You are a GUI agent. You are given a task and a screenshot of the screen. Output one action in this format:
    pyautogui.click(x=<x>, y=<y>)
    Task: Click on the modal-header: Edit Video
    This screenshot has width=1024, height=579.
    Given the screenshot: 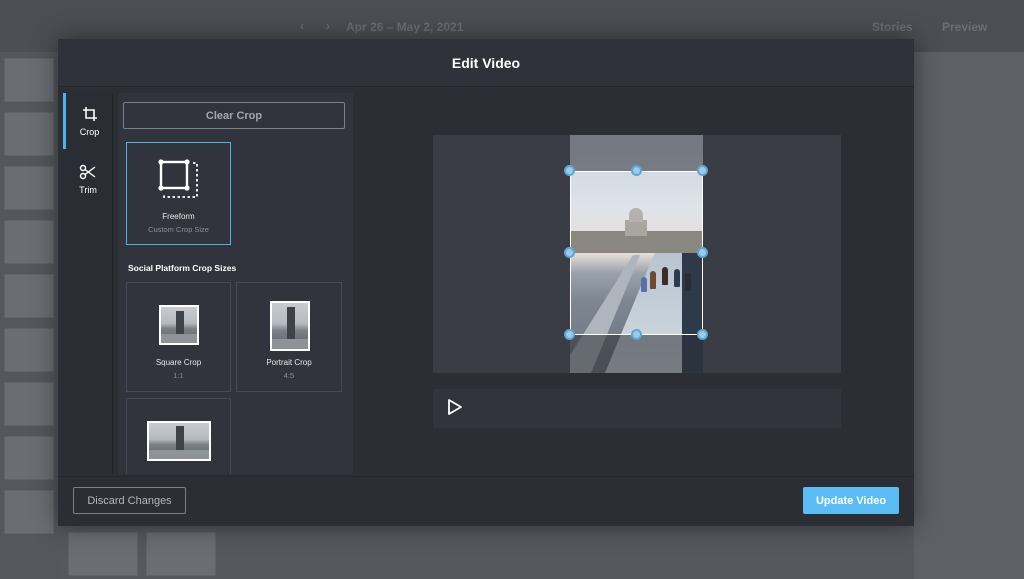 What is the action you would take?
    pyautogui.click(x=486, y=63)
    